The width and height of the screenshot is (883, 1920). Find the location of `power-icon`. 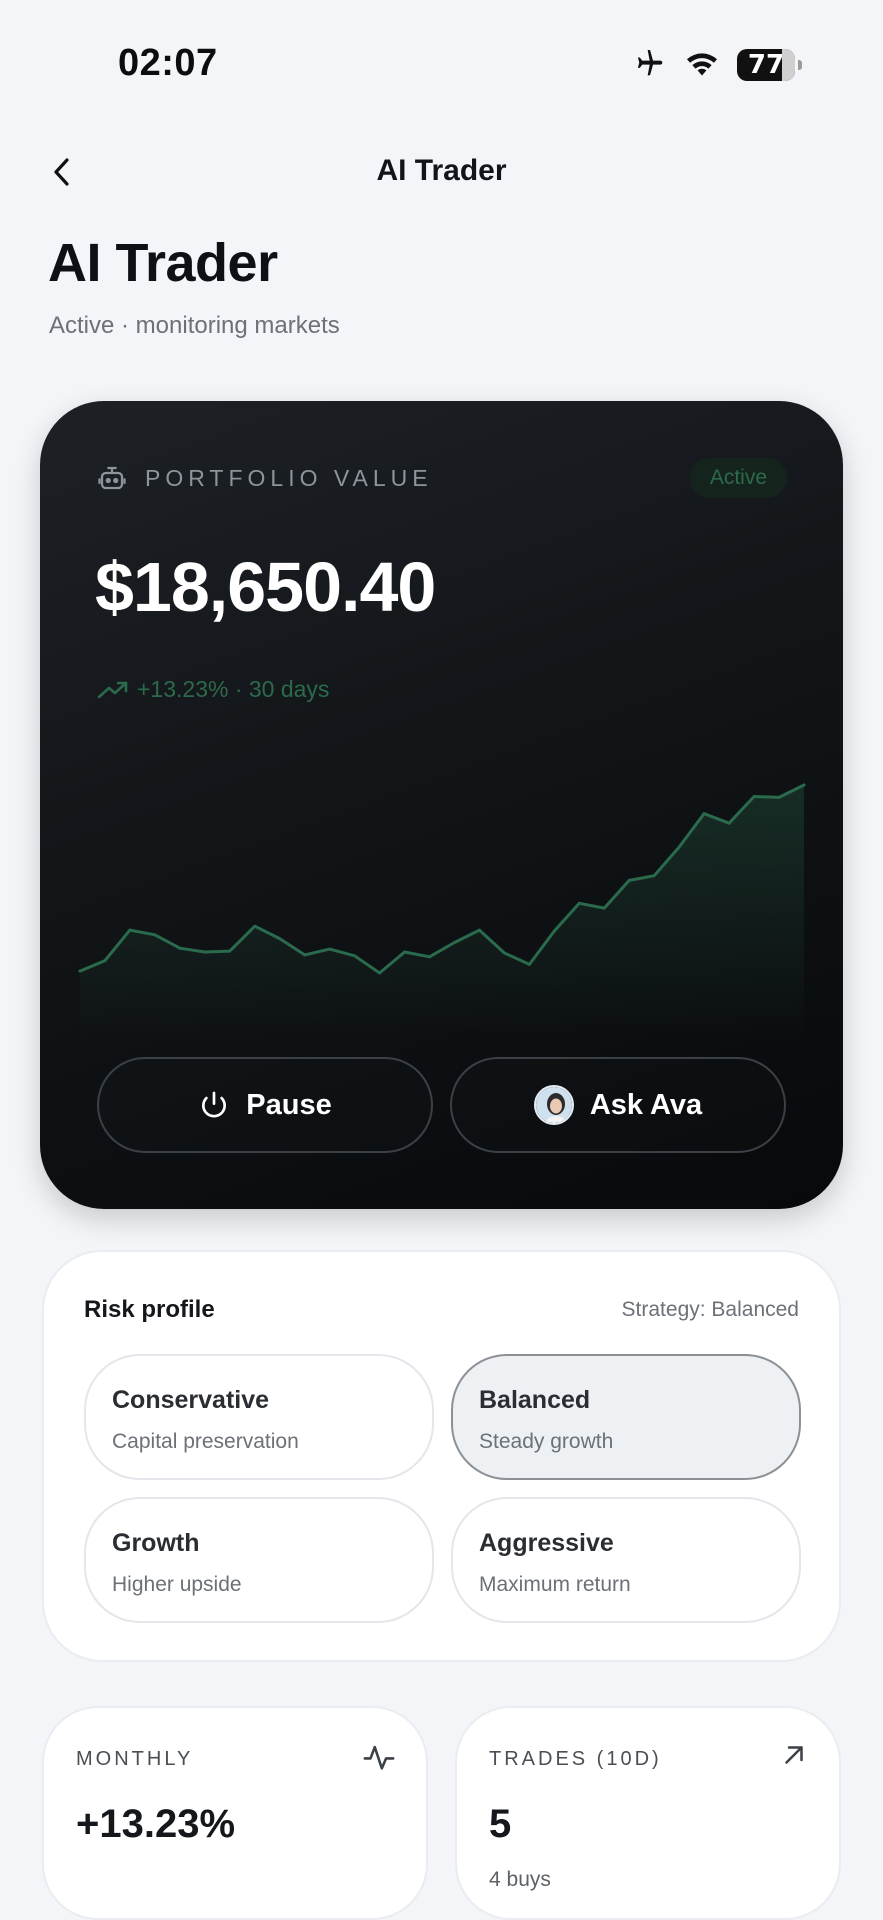

power-icon is located at coordinates (214, 1104).